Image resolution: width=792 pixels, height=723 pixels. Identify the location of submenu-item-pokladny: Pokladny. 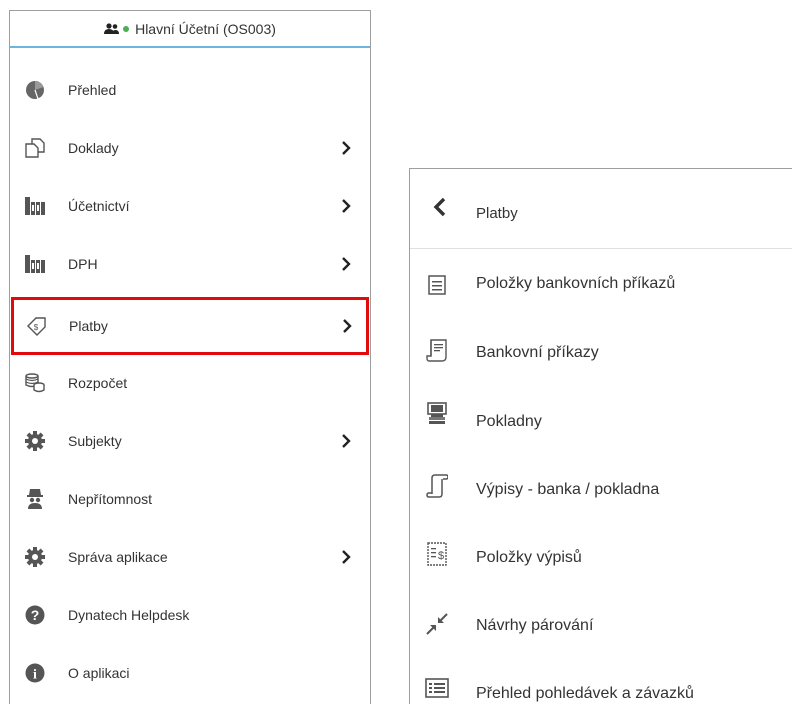
(601, 421).